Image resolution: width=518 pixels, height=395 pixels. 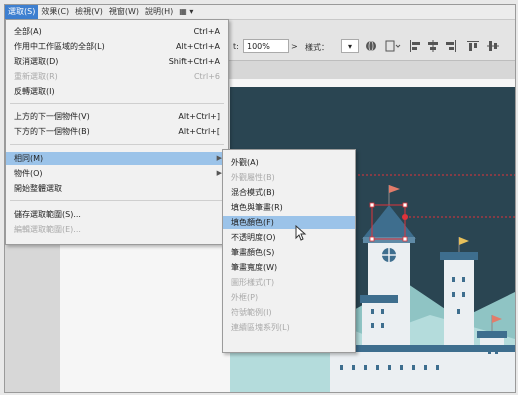 I want to click on menu-item-select-all-artboard: 作用中工作區域的全部(L) Alt+Ctrl+A, so click(x=117, y=46).